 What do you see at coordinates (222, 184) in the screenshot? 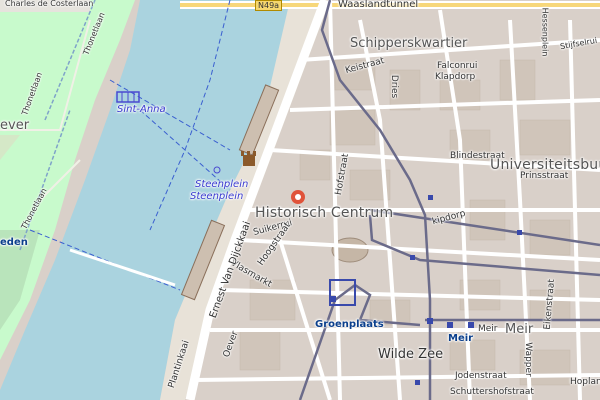
I see `label-steenplein-1: Steenplein` at bounding box center [222, 184].